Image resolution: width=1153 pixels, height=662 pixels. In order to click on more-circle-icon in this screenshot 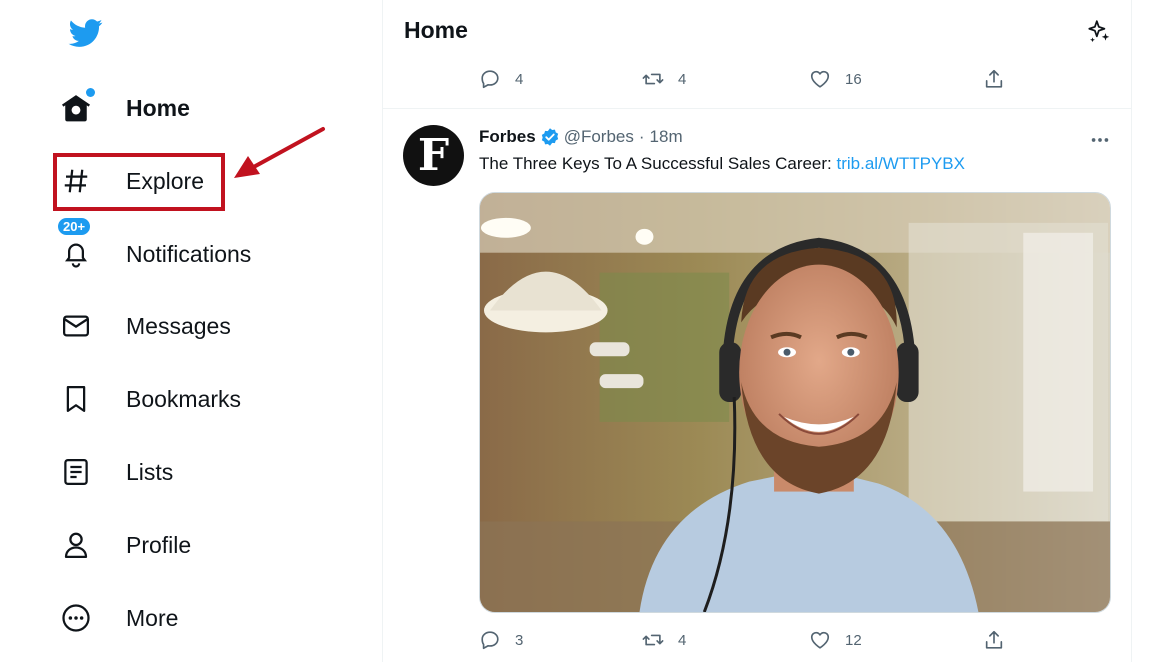, I will do `click(76, 618)`.